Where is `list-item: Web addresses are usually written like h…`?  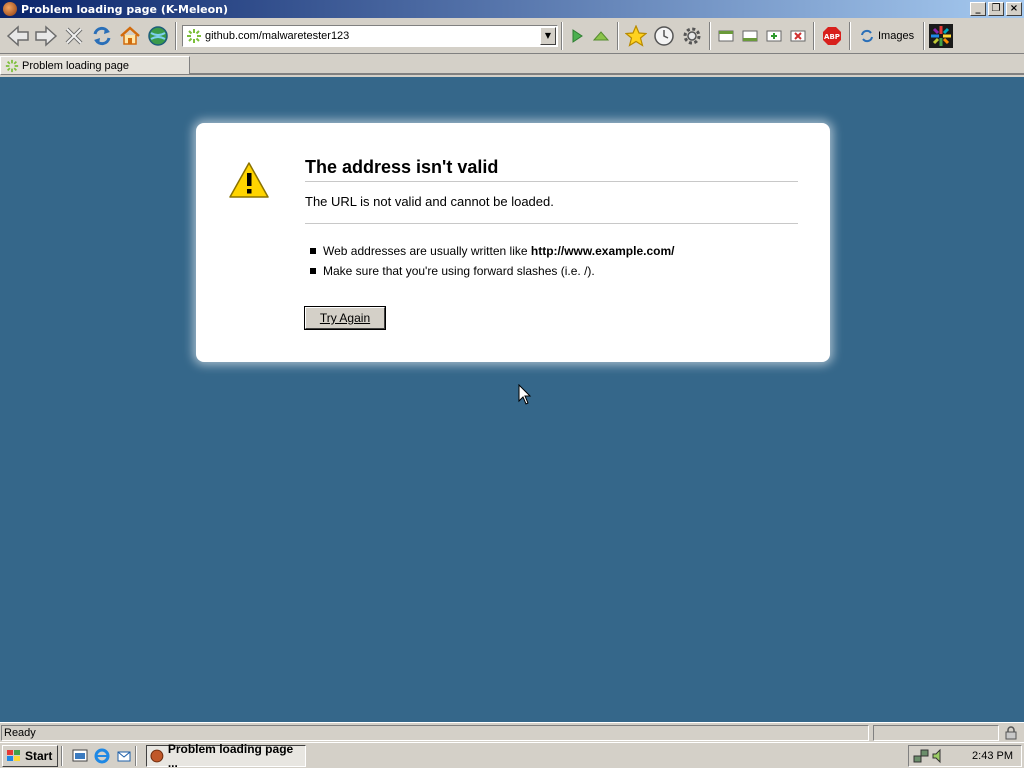 list-item: Web addresses are usually written like h… is located at coordinates (489, 251).